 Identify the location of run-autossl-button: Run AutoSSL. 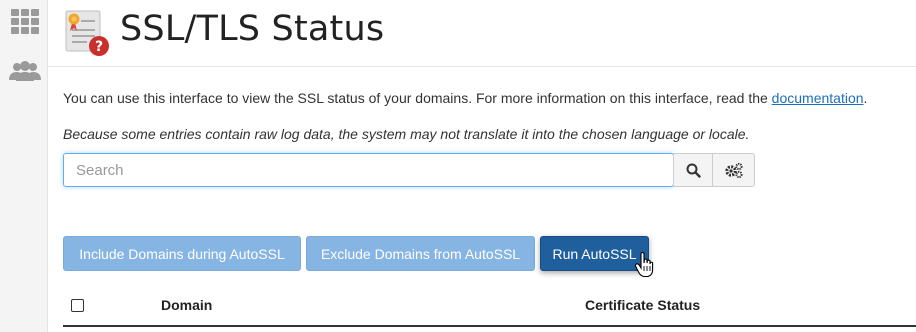
(594, 253).